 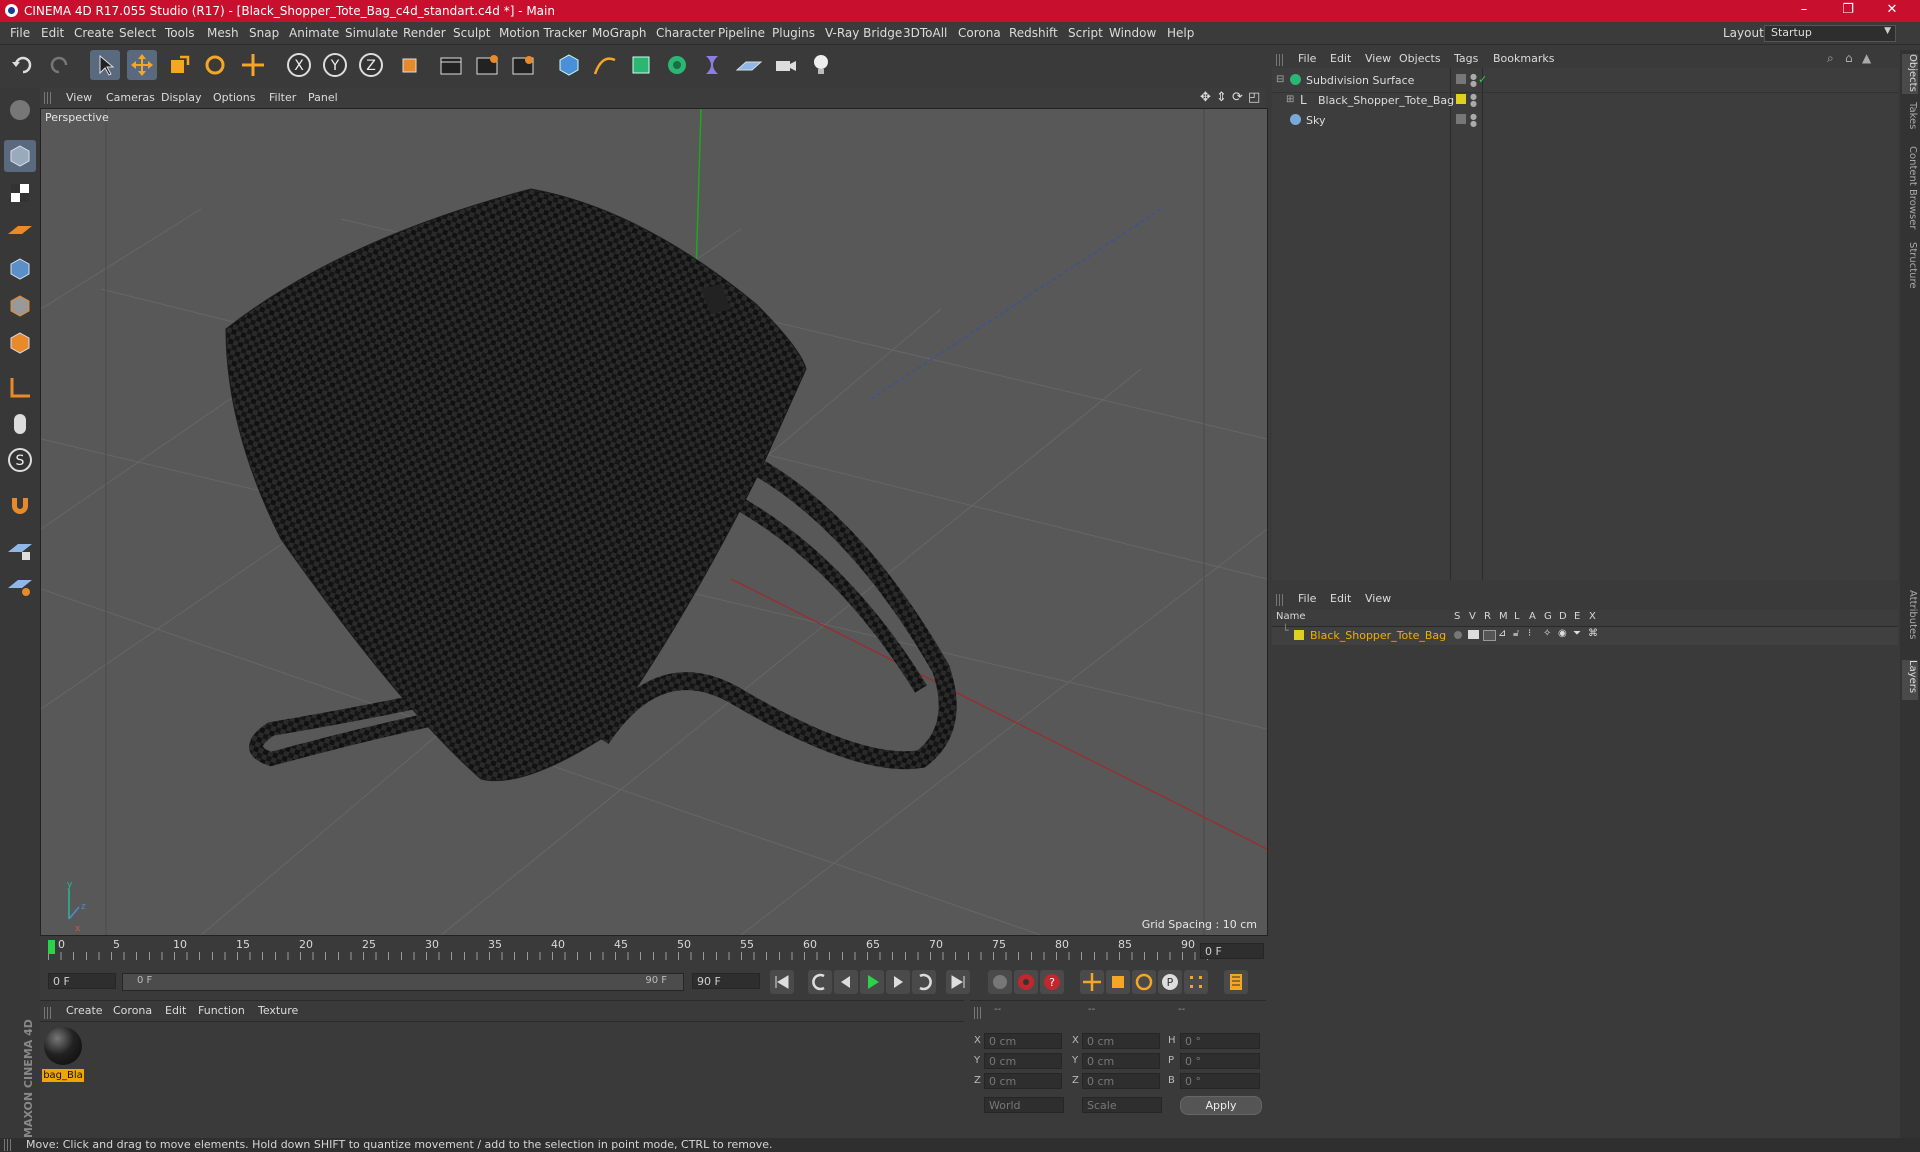 What do you see at coordinates (1221, 97) in the screenshot?
I see `viewport-dolly-icon: ⇕` at bounding box center [1221, 97].